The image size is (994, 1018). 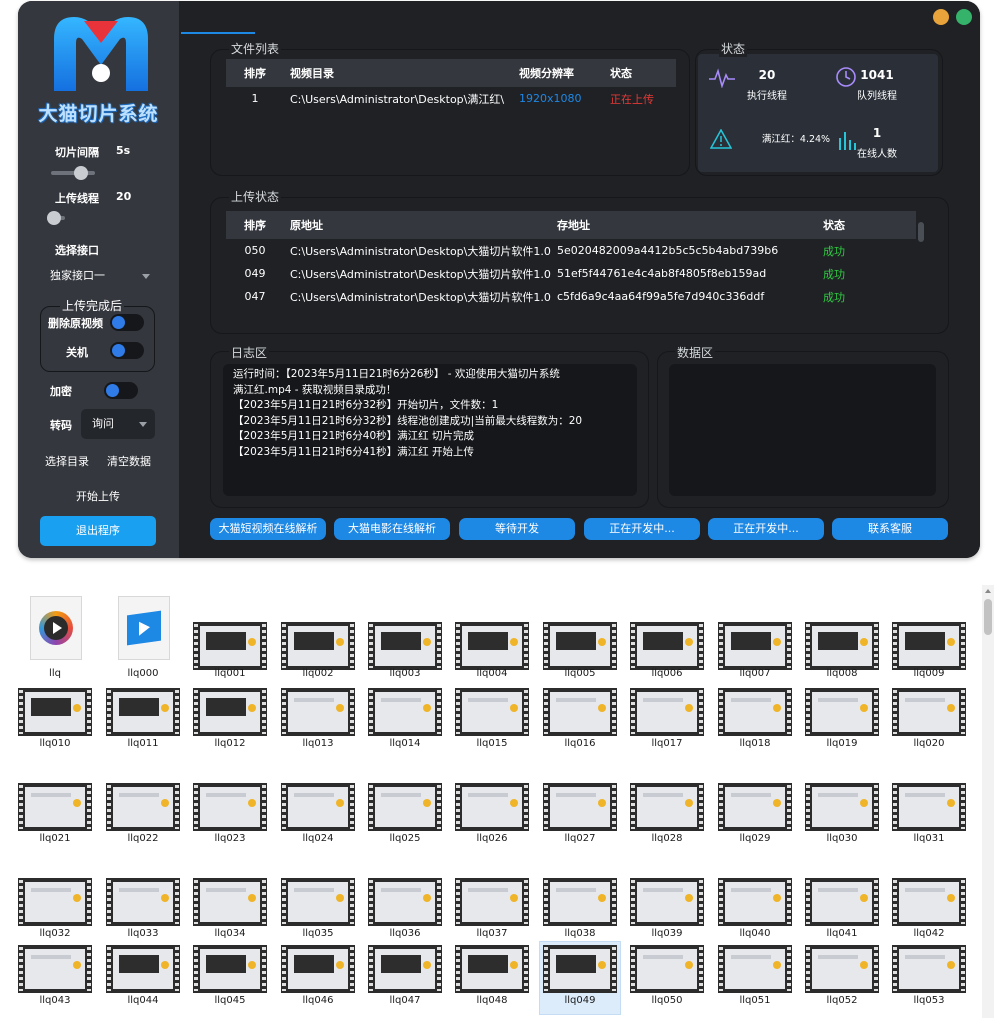 I want to click on slice-interval-slider, so click(x=73, y=173).